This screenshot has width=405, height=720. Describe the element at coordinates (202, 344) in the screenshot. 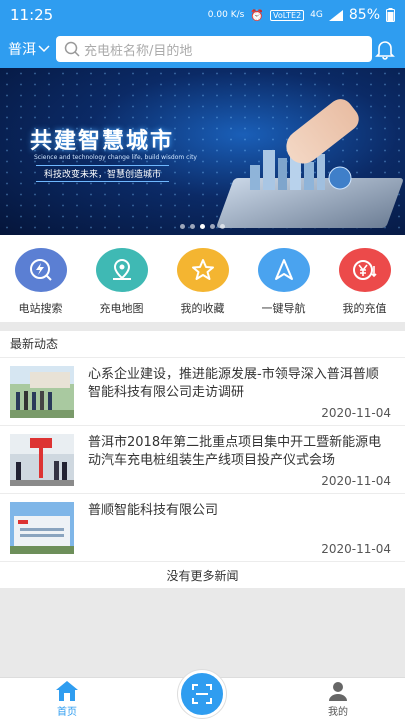

I see `news-heading: 最新动态` at that location.